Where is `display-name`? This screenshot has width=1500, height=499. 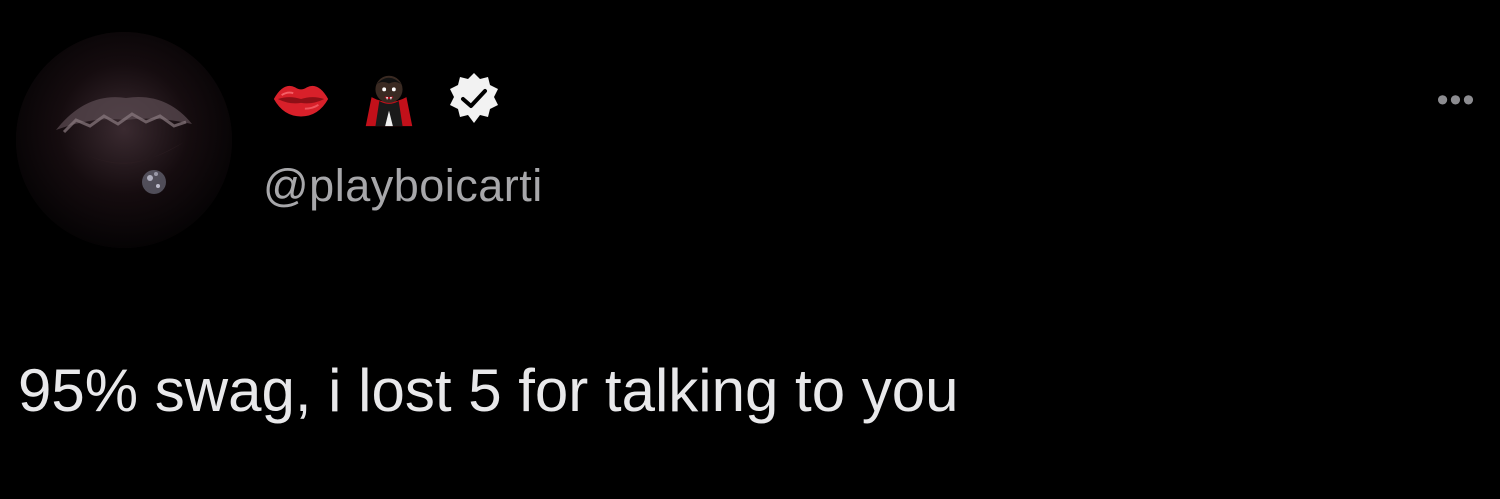 display-name is located at coordinates (386, 99).